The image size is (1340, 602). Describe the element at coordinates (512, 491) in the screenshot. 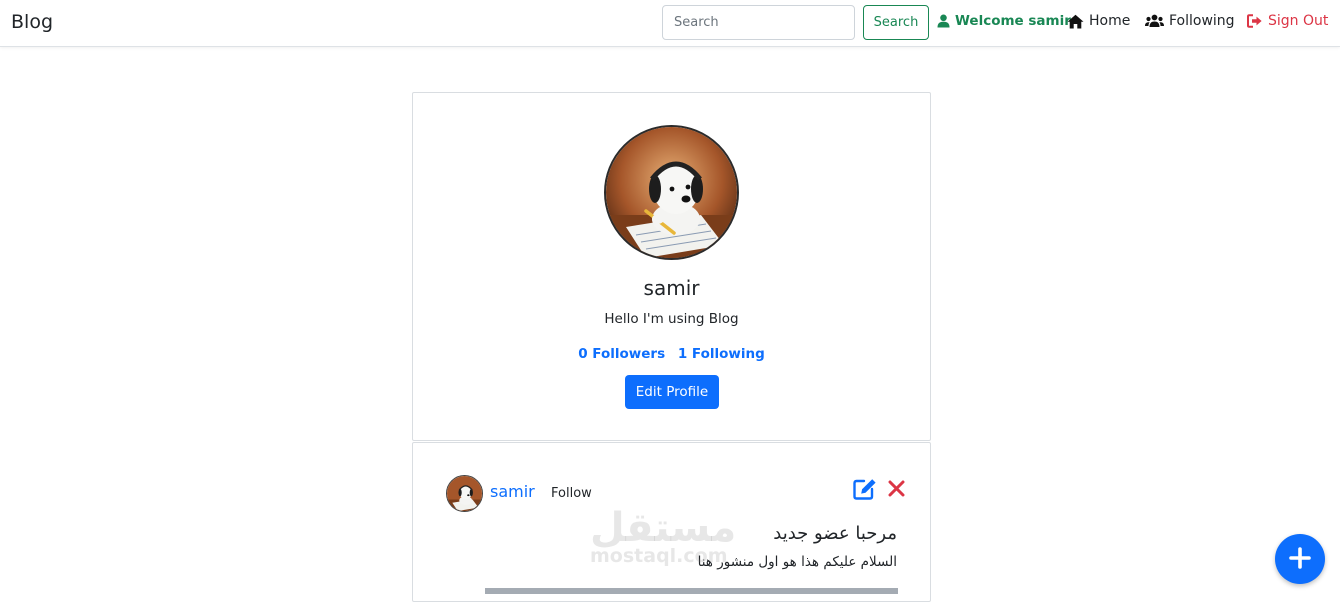

I see `post-author-link: samir` at that location.